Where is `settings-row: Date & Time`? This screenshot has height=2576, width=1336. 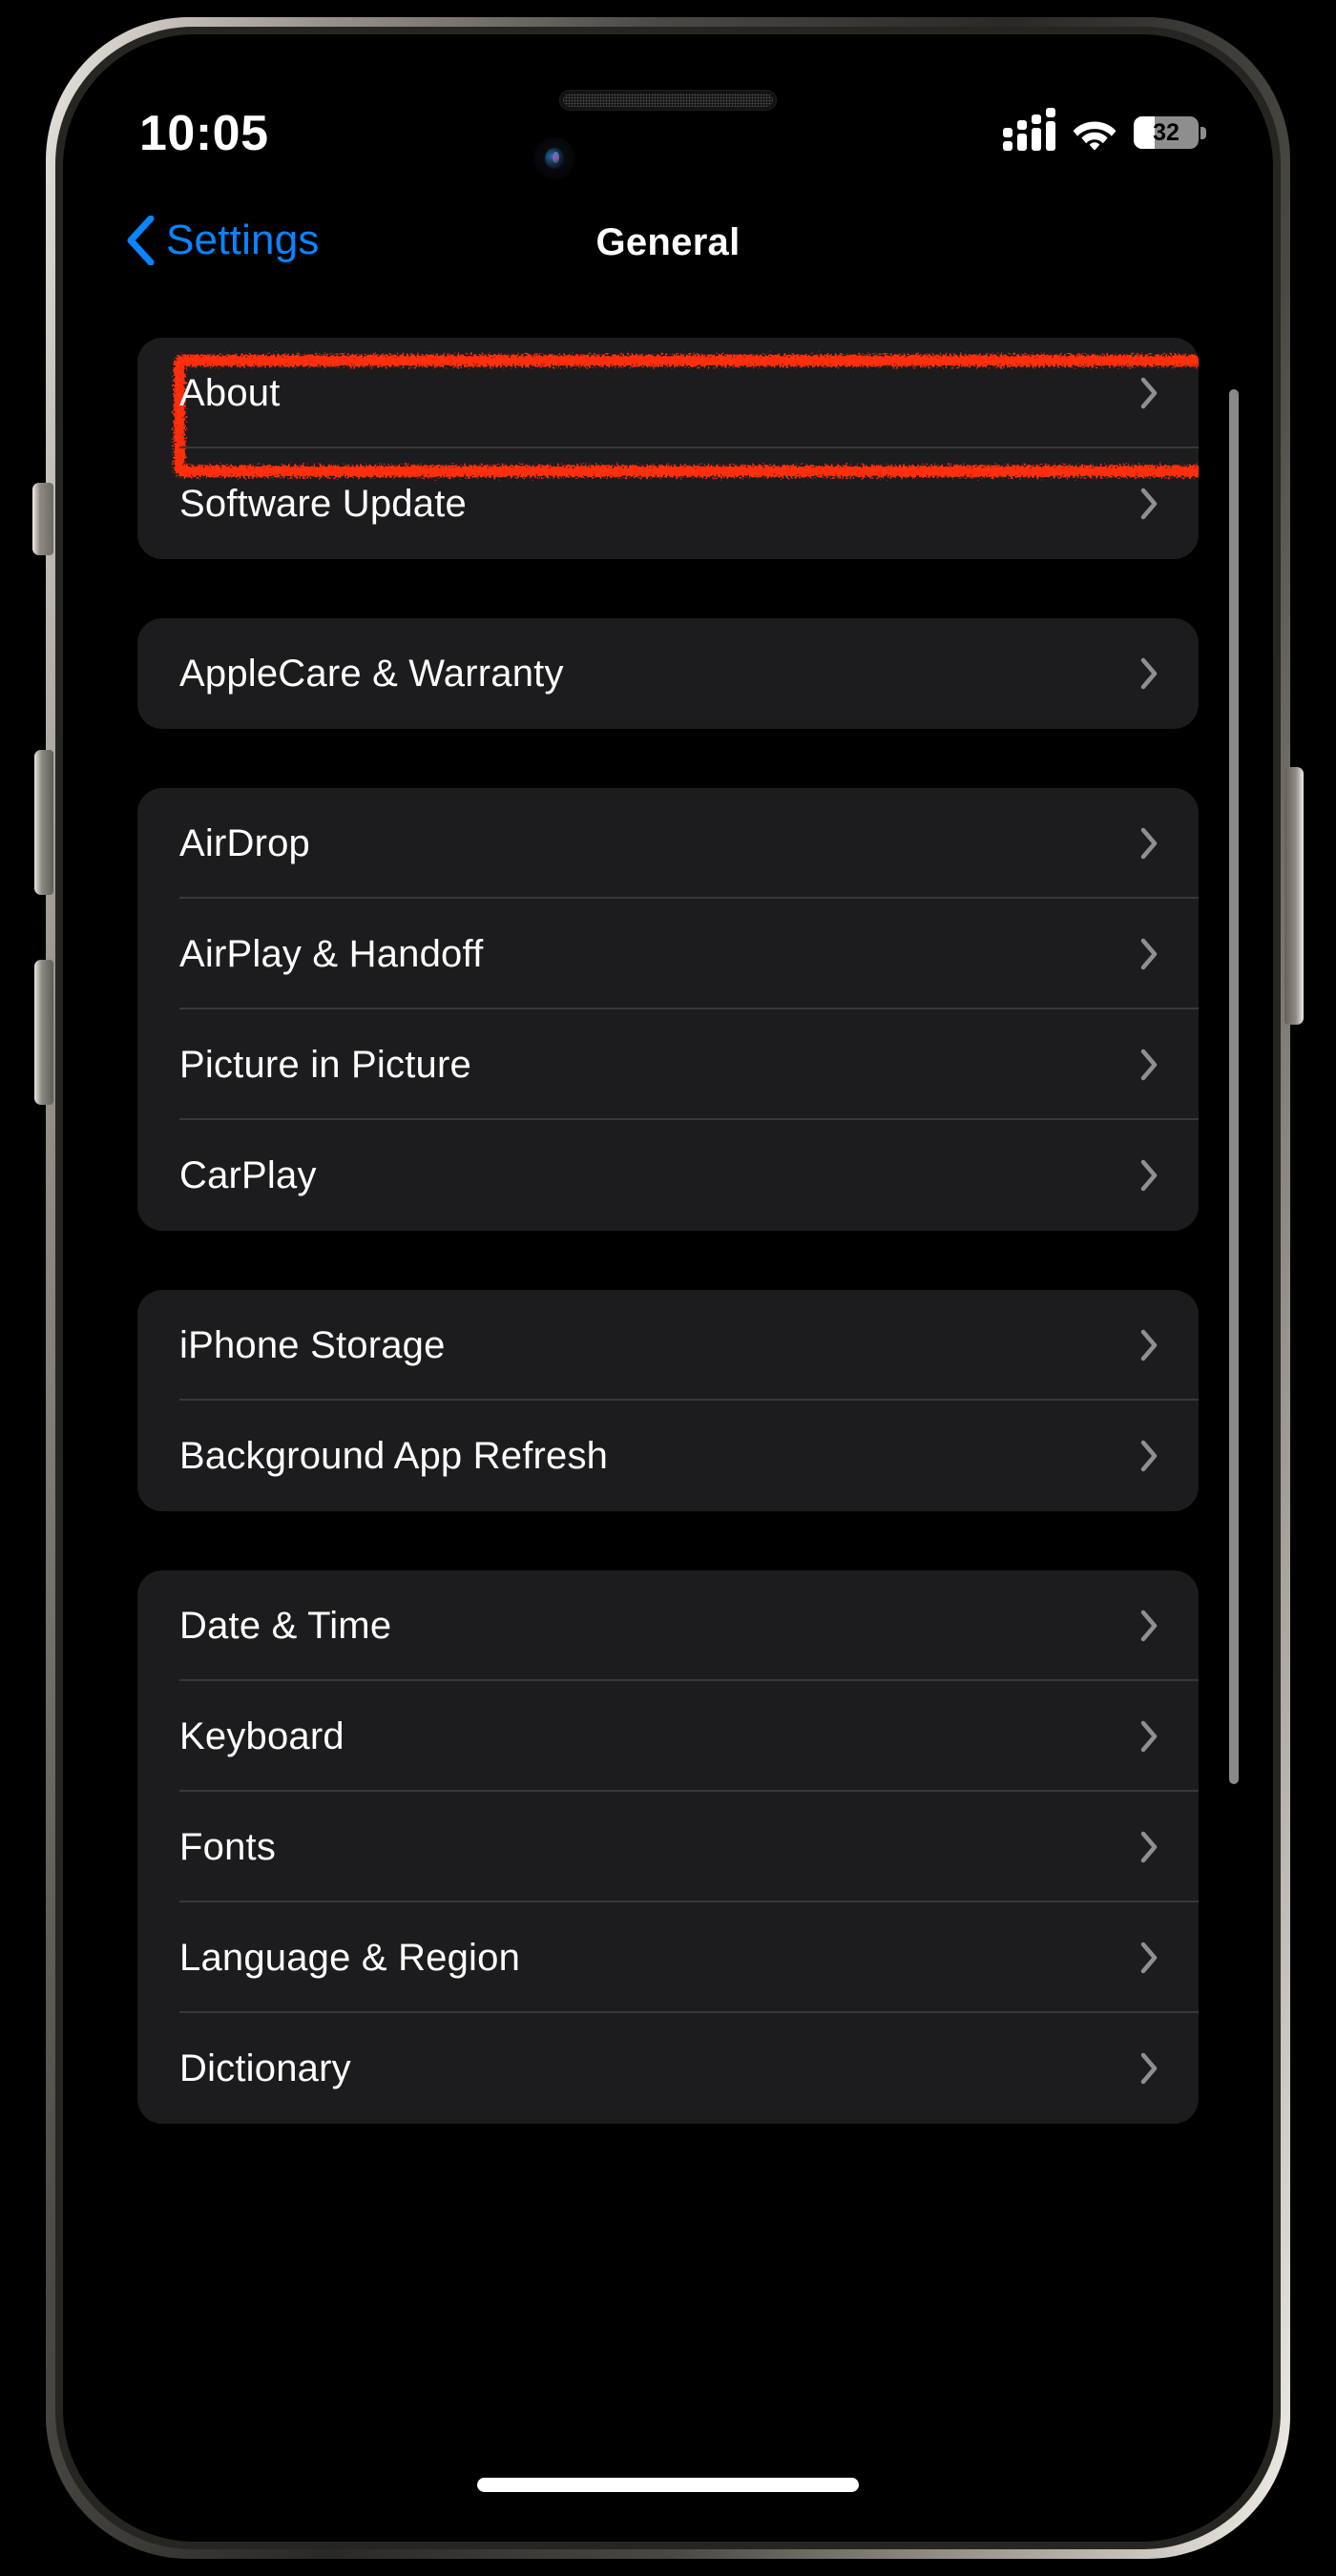 settings-row: Date & Time is located at coordinates (668, 1625).